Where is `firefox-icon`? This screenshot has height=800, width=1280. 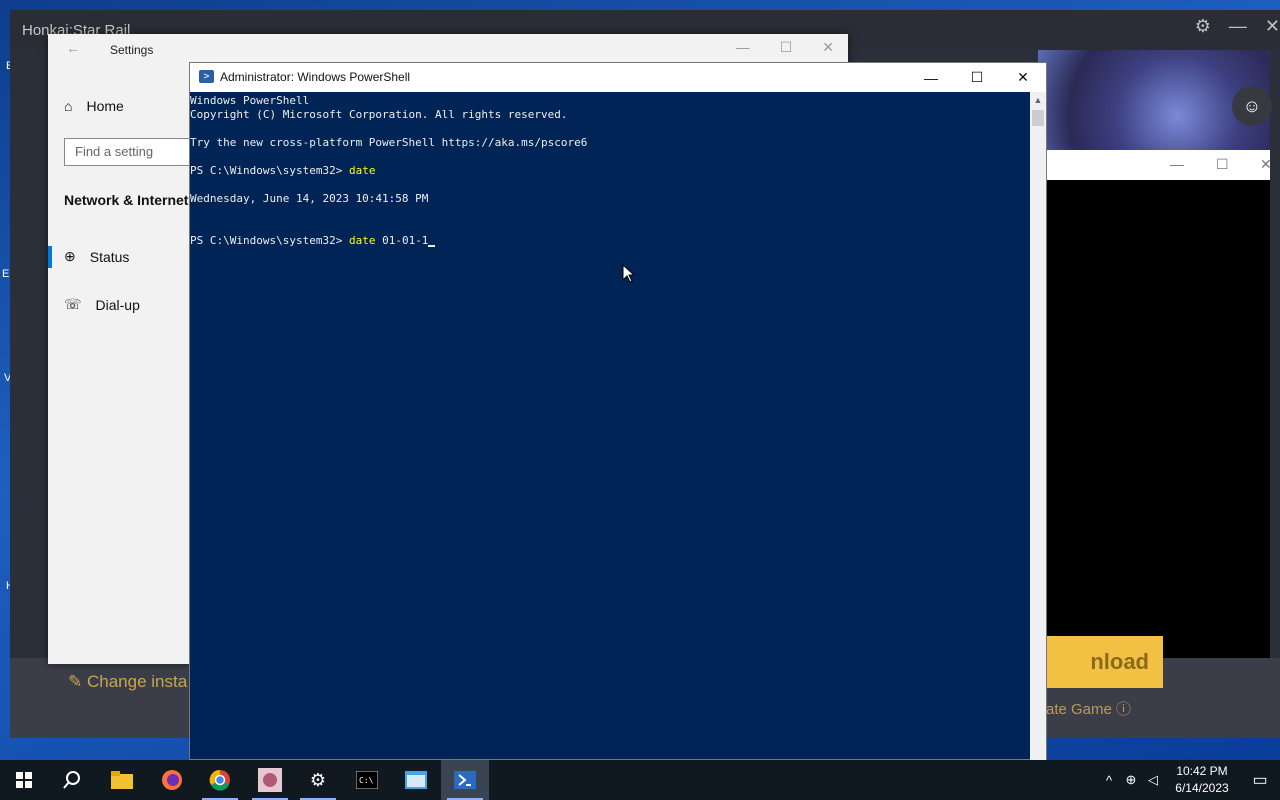
firefox-icon is located at coordinates (172, 780).